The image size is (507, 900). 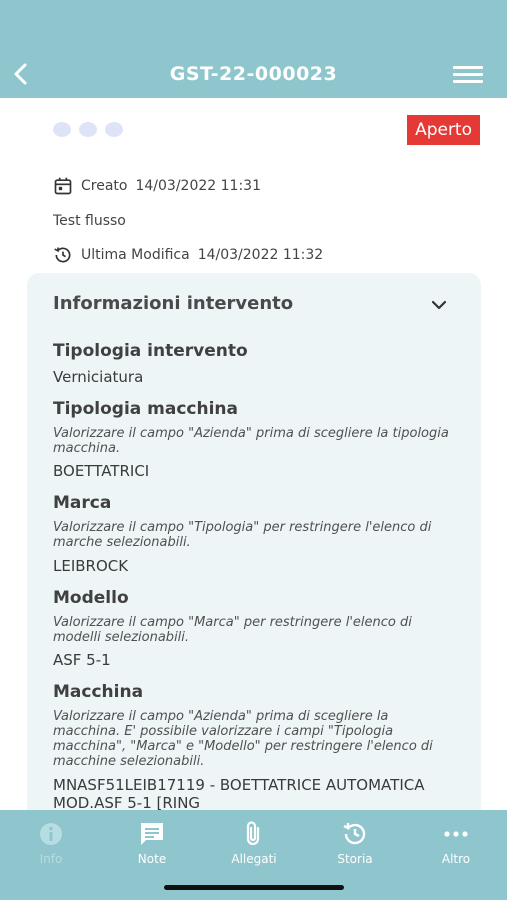 What do you see at coordinates (152, 834) in the screenshot?
I see `note-icon` at bounding box center [152, 834].